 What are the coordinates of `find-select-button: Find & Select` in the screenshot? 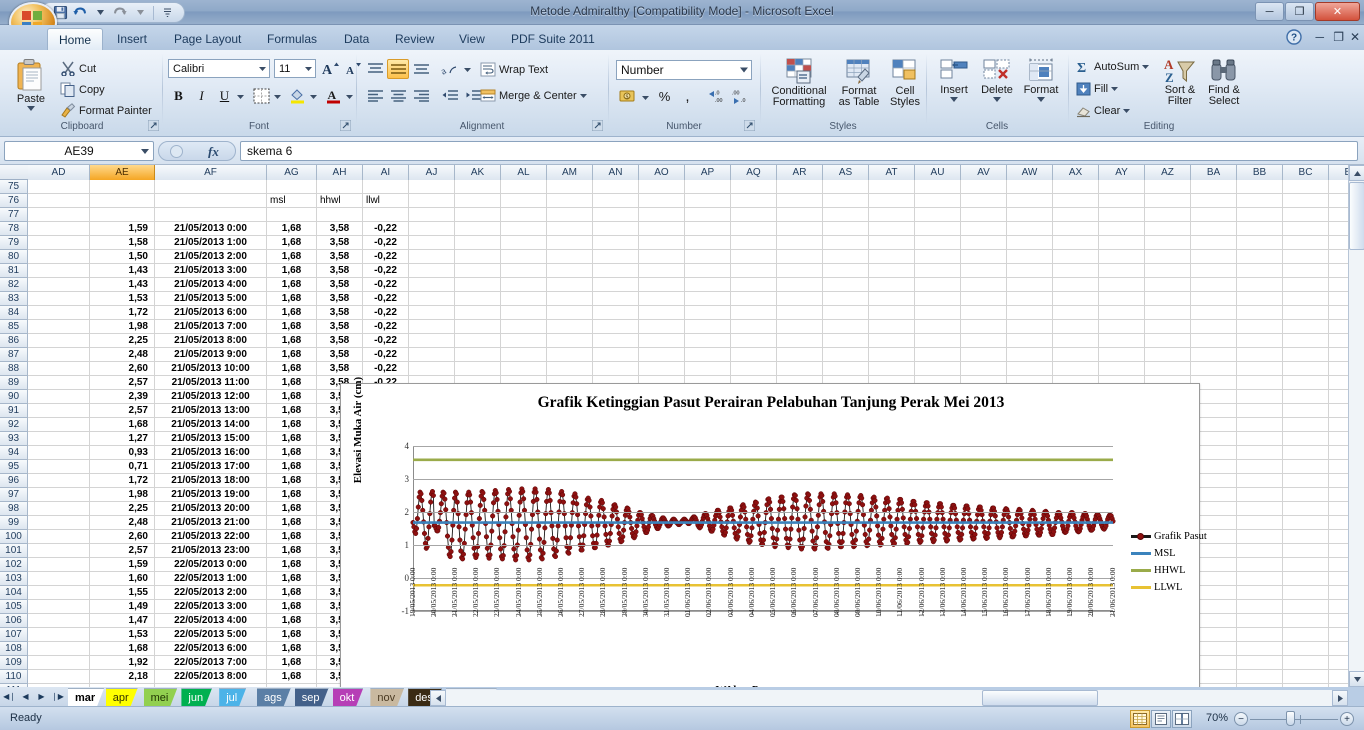 It's located at (1224, 82).